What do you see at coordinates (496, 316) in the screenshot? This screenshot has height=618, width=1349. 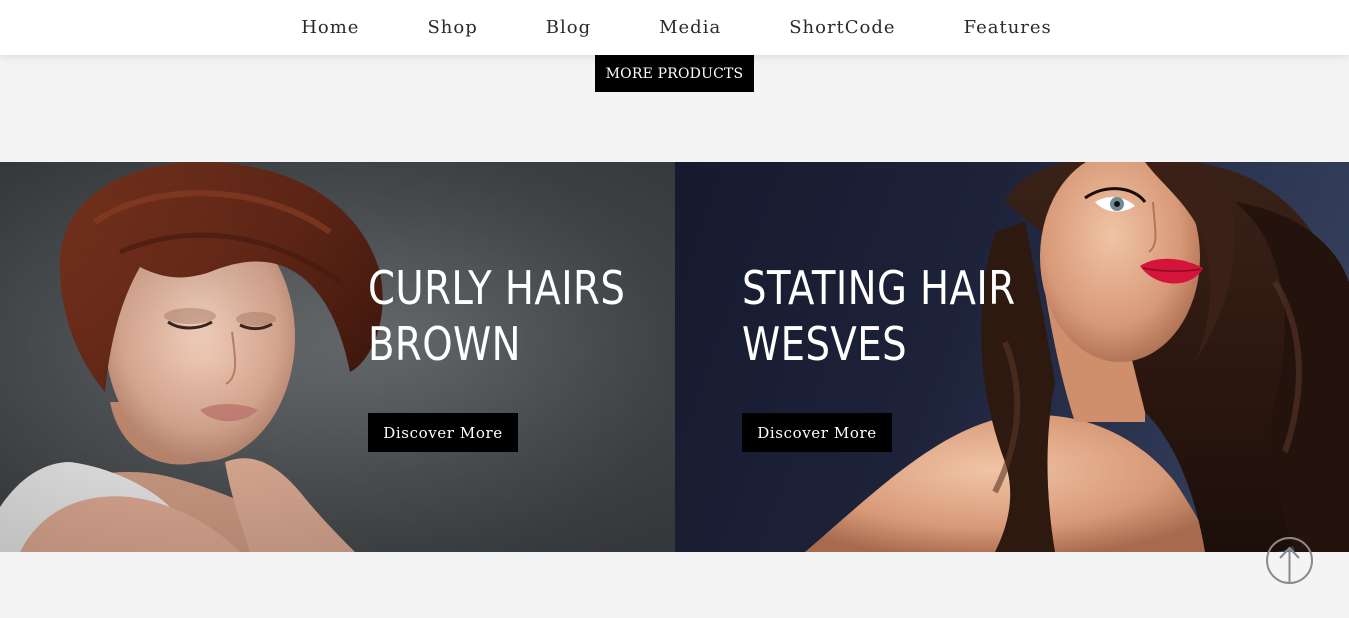 I see `banner-title-curly-hairs: CURLY HAIRS BROWN` at bounding box center [496, 316].